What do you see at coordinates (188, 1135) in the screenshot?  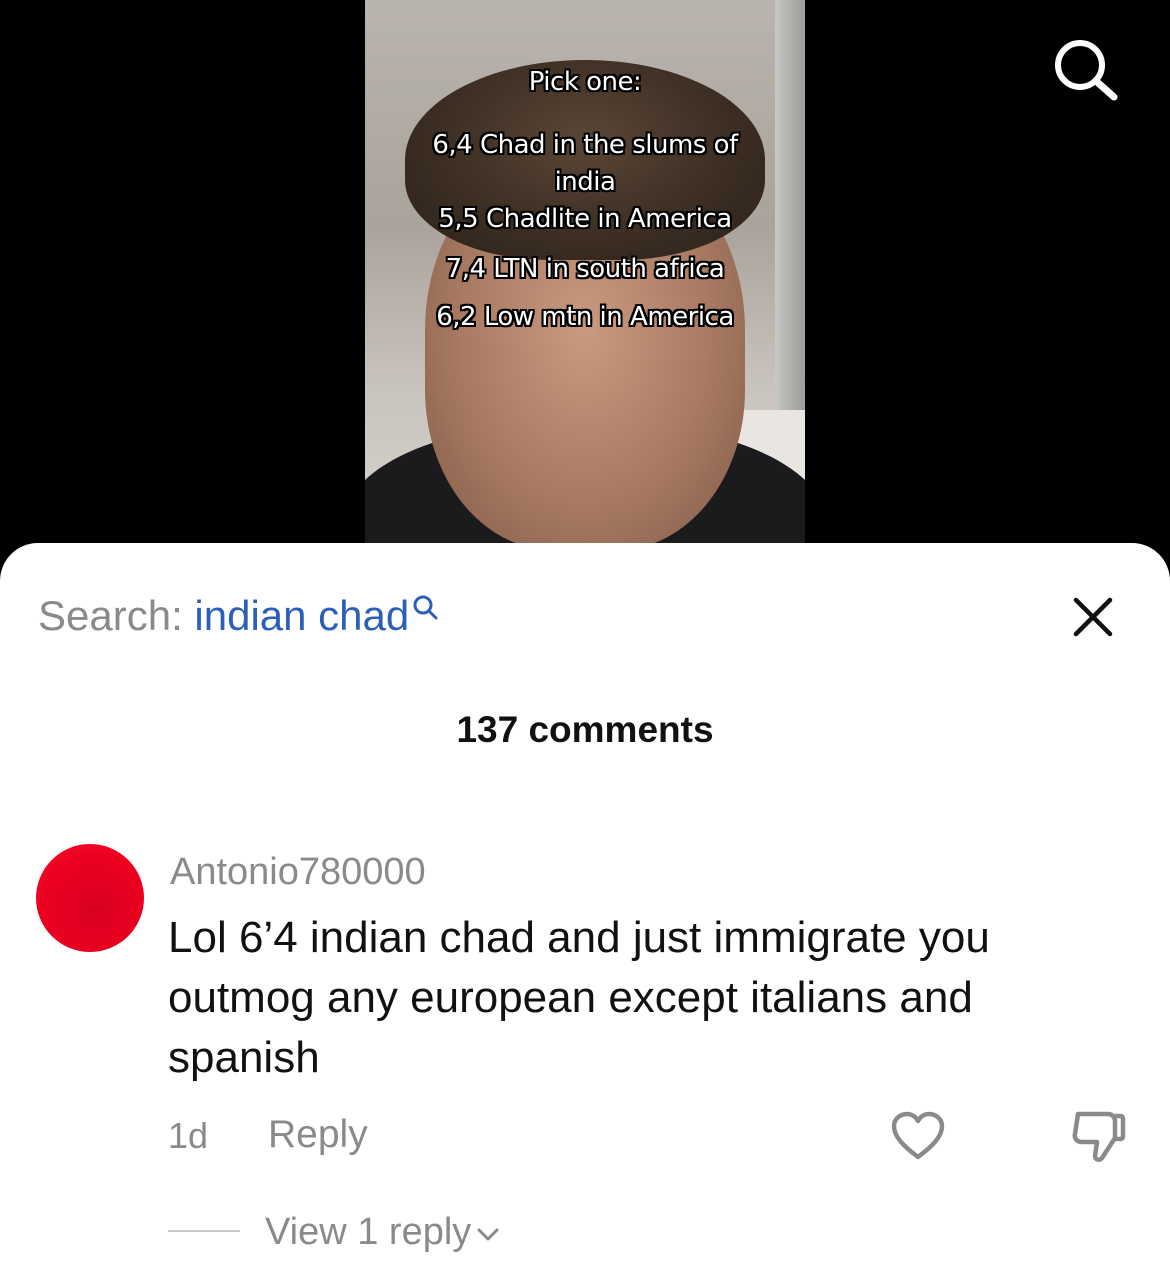 I see `comment-timestamp: 1d` at bounding box center [188, 1135].